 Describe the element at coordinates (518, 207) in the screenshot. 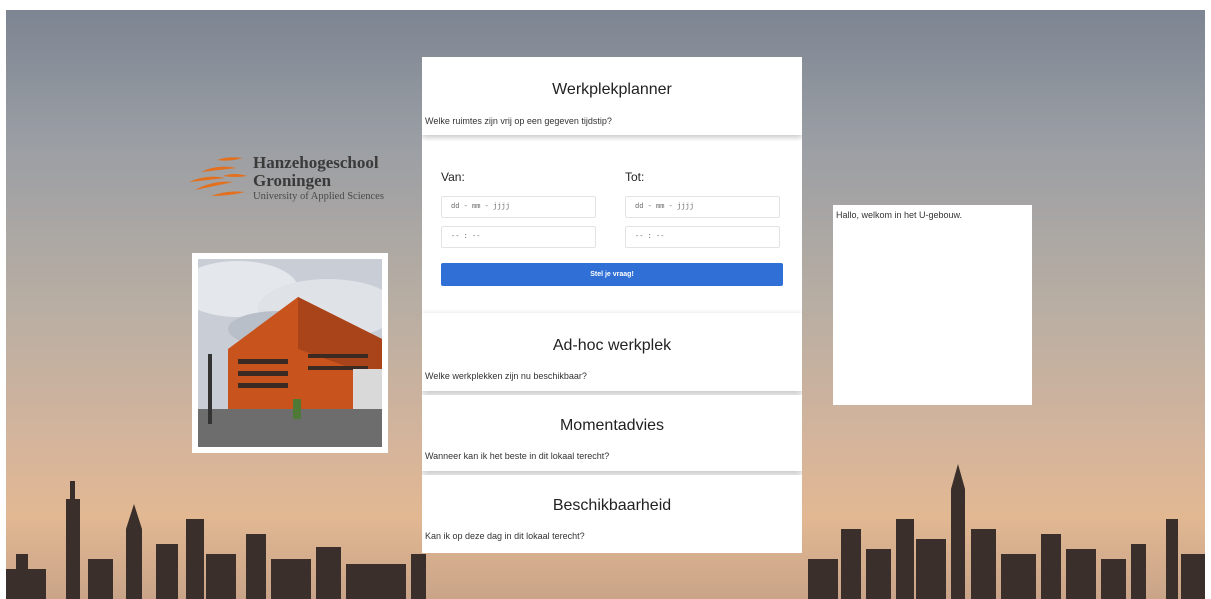

I see `from-date-input: dd - mm - jjjj` at that location.